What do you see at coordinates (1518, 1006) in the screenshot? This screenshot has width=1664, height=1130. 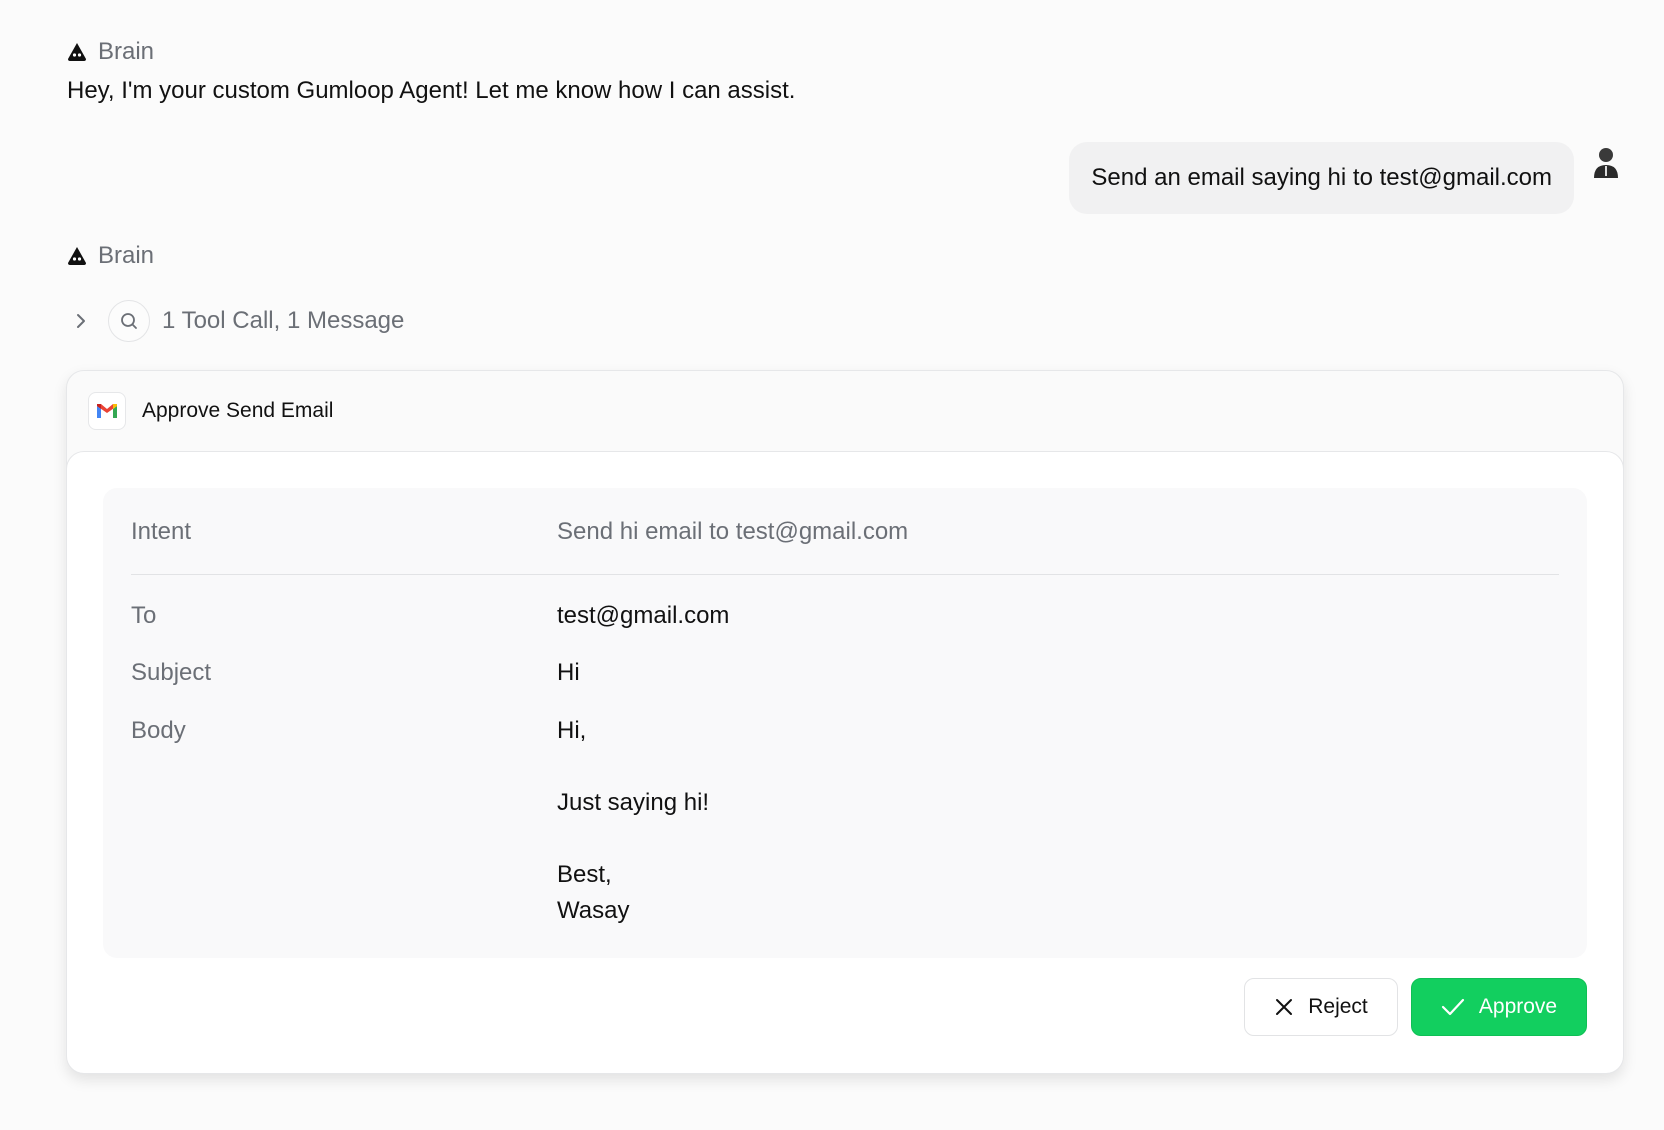 I see `approve-label: Approve` at bounding box center [1518, 1006].